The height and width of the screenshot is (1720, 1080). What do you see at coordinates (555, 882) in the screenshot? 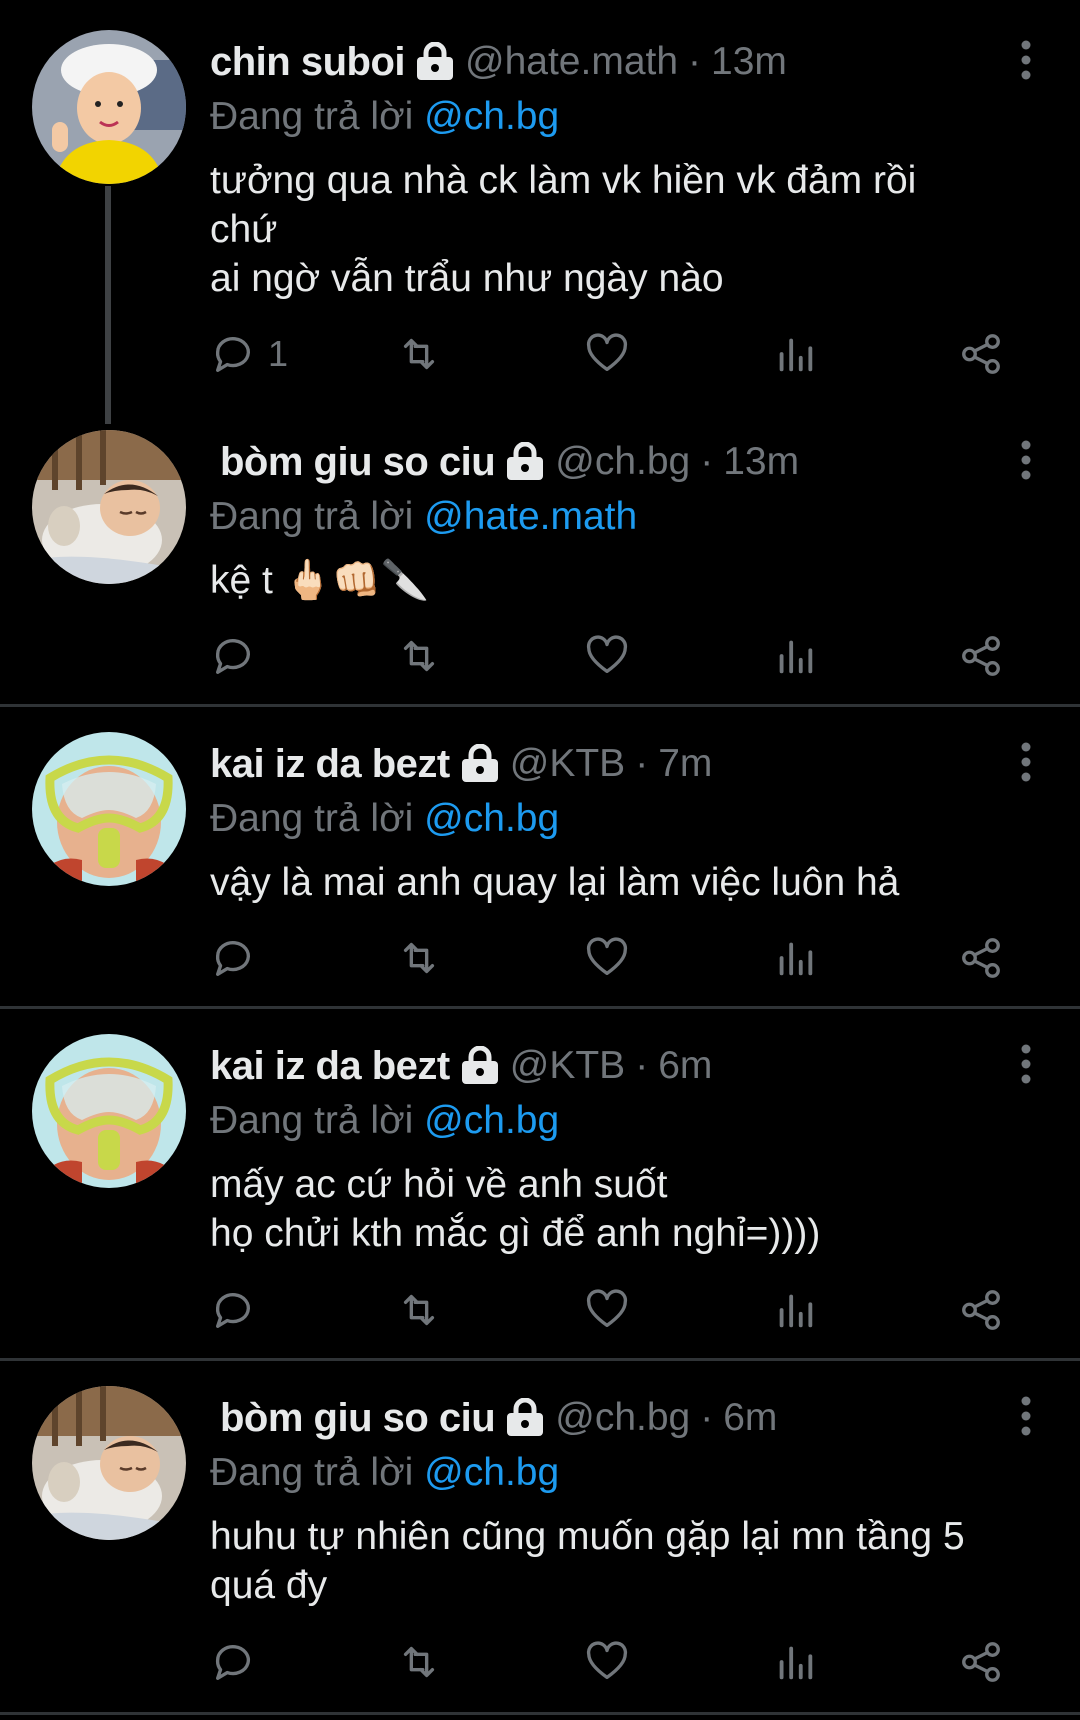
I see `tweet-text: vậy là mai anh quay lại làm việc luôn hả` at bounding box center [555, 882].